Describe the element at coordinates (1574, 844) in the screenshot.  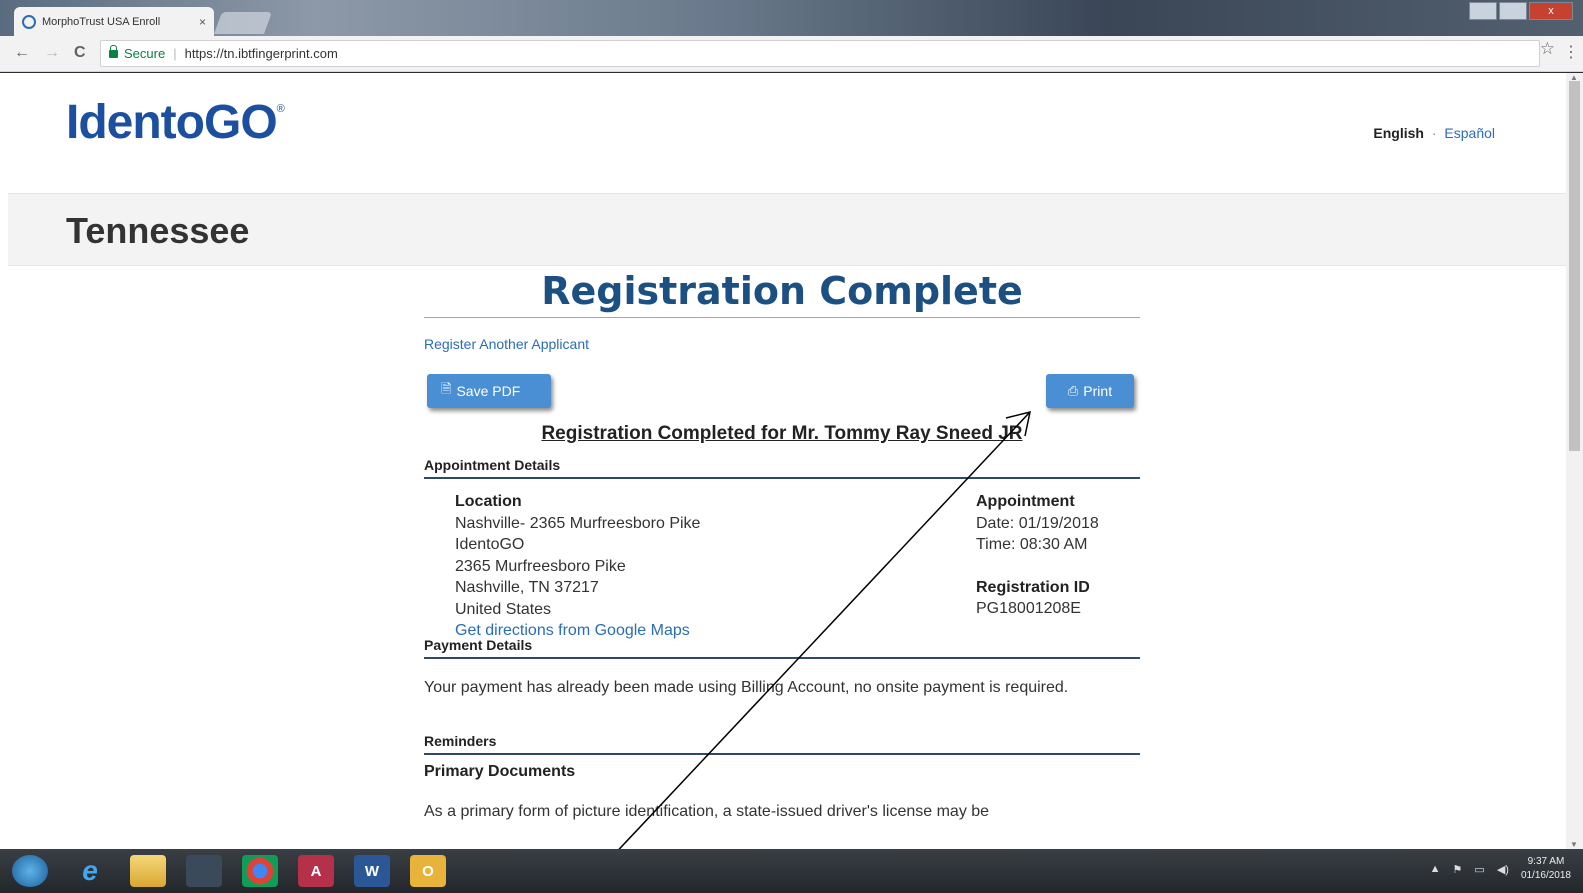
I see `scroll-down-arrow-icon: ▼` at that location.